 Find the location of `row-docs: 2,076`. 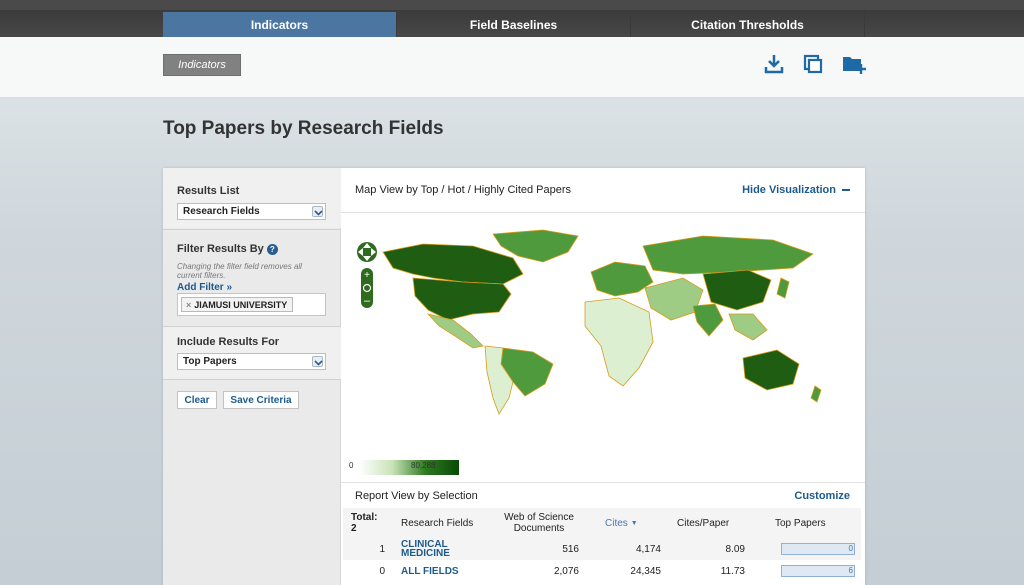

row-docs: 2,076 is located at coordinates (566, 571).